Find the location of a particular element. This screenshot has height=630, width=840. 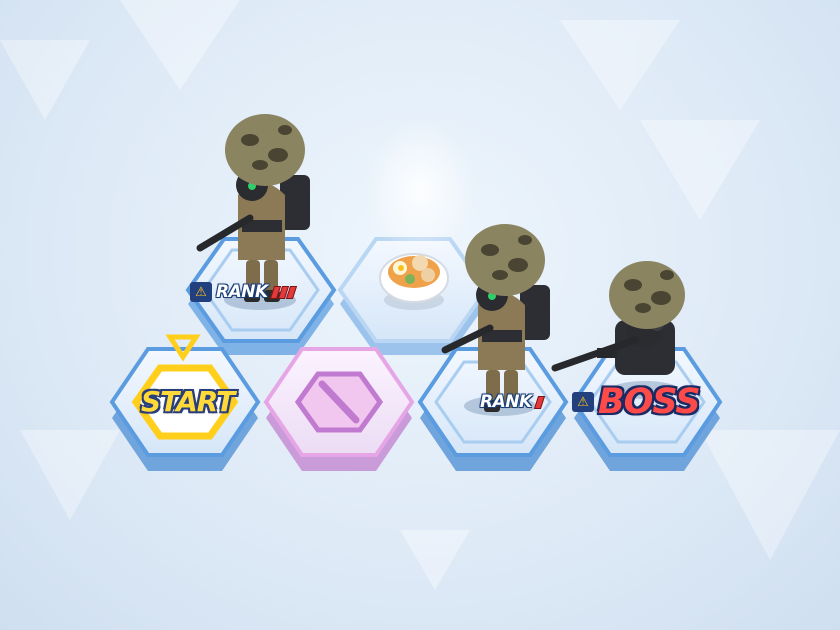

hex-tile-blocked is located at coordinates (339, 409).